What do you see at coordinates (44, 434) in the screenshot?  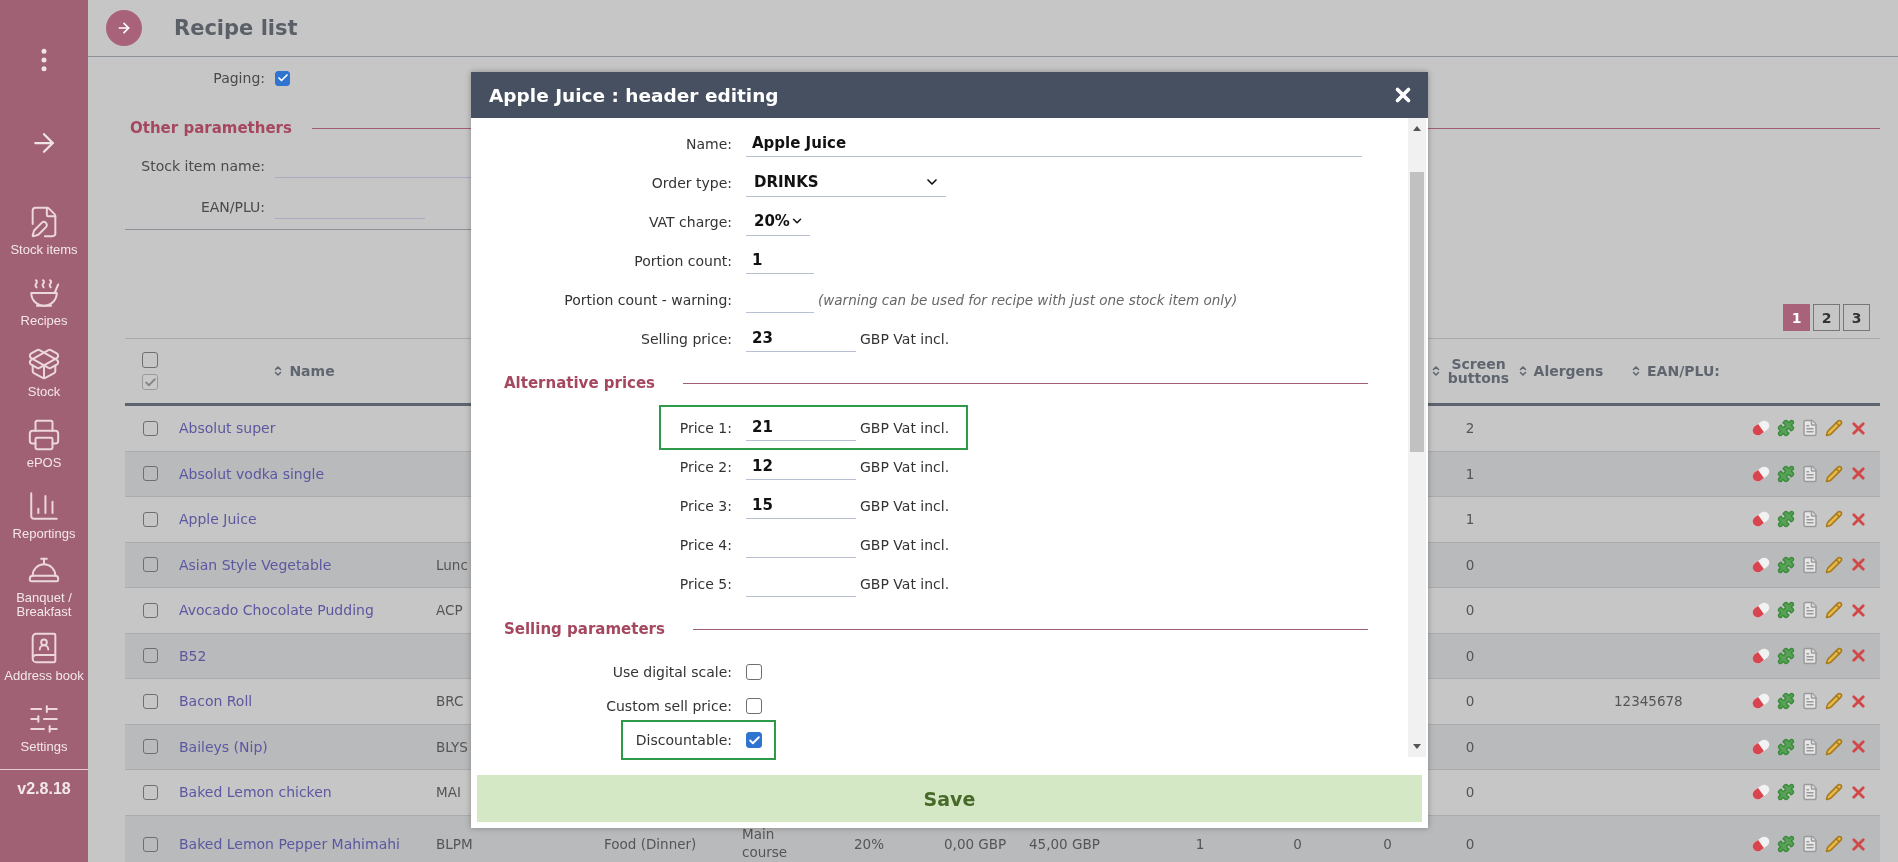 I see `printer-icon` at bounding box center [44, 434].